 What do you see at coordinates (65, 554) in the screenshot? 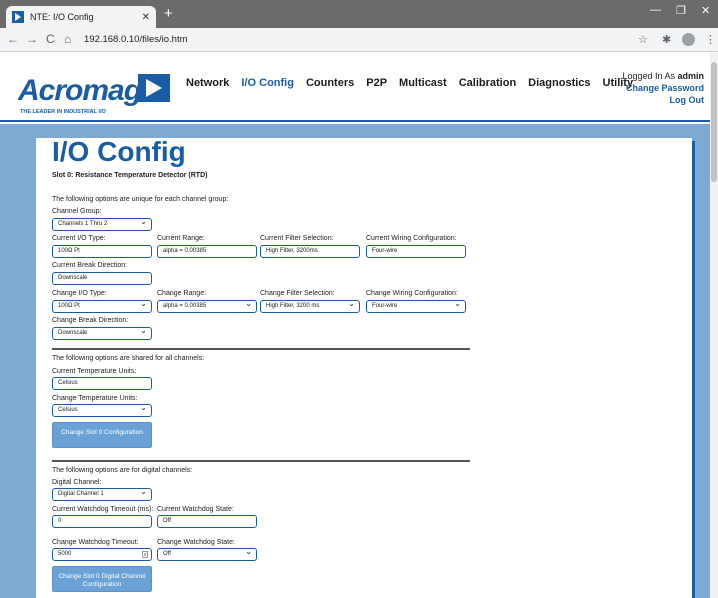
I see `watchdog-timeout-value: 5000` at bounding box center [65, 554].